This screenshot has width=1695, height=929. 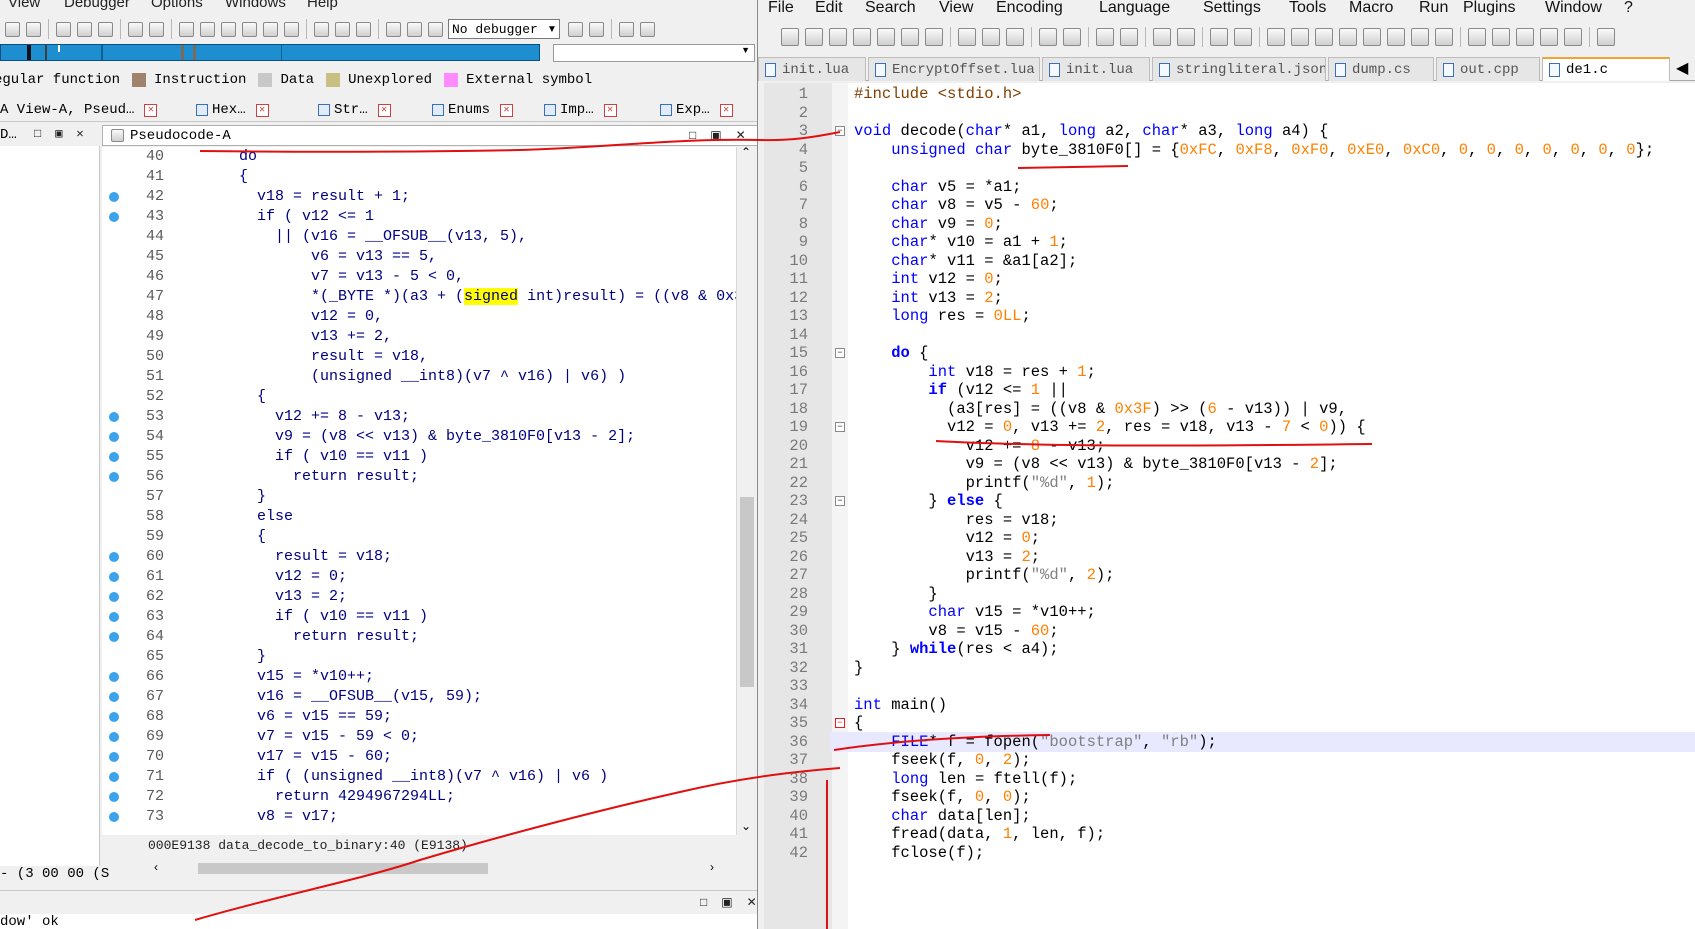 What do you see at coordinates (270, 52) in the screenshot?
I see `navigation-band` at bounding box center [270, 52].